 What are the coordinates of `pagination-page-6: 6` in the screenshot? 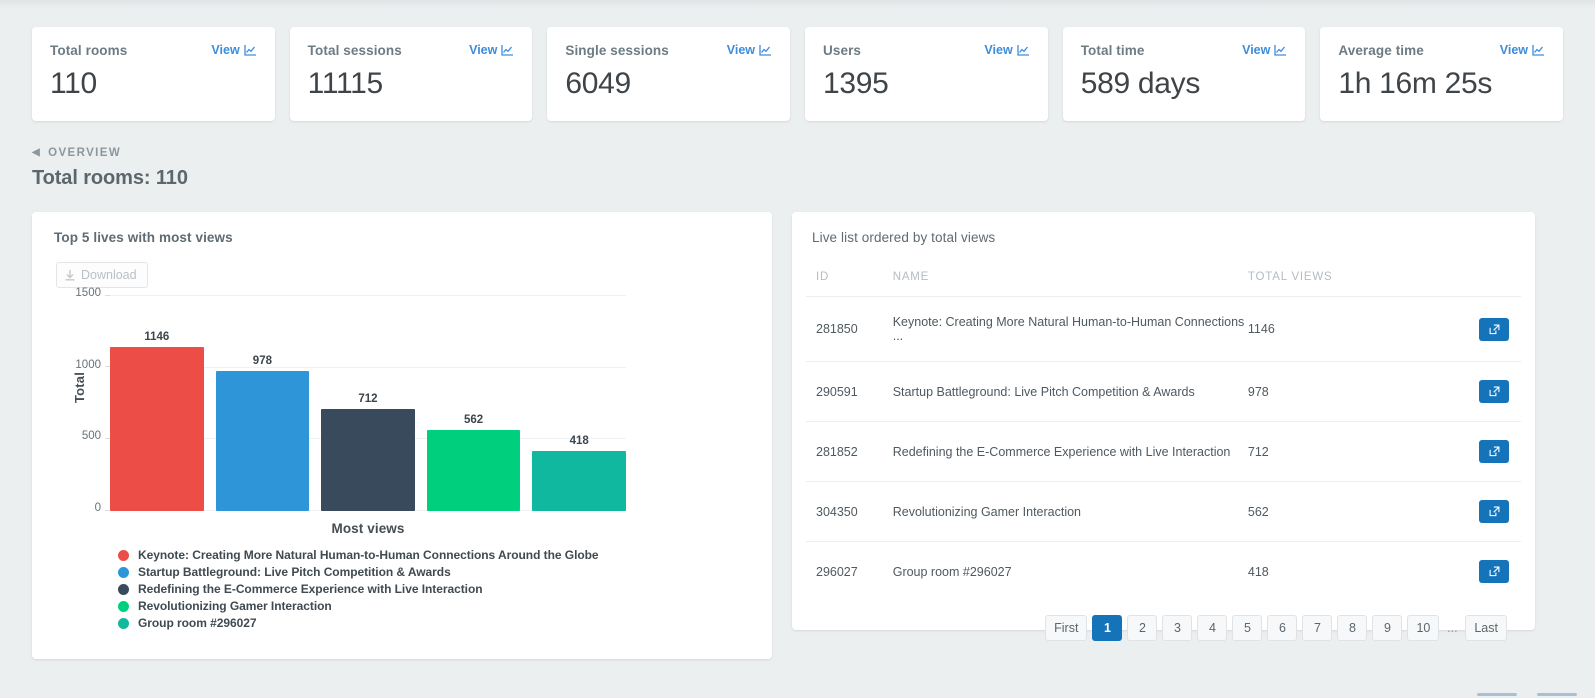 It's located at (1282, 628).